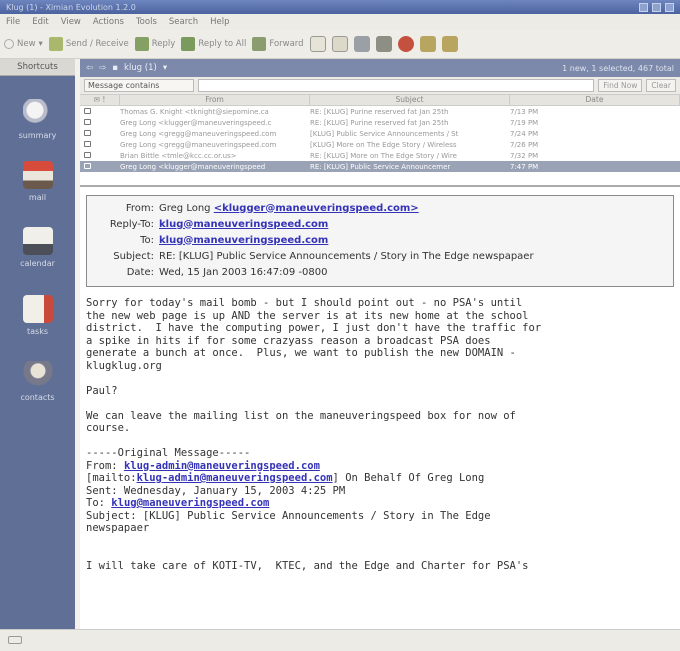  I want to click on mailto-link: klug-admin@maneuveringspeed.com, so click(235, 478).